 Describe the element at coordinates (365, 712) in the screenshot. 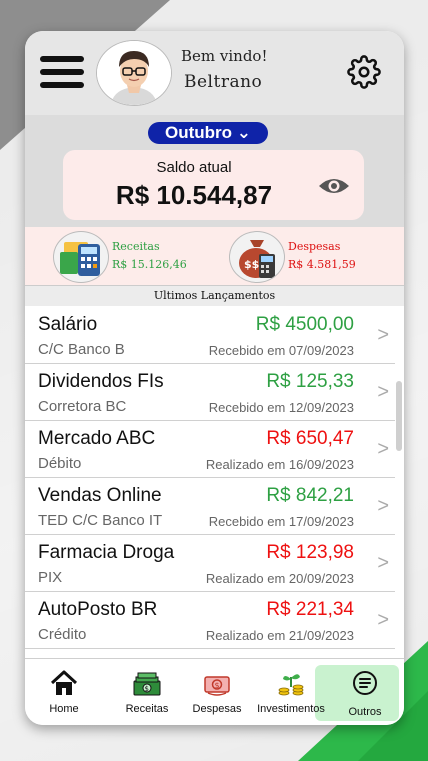

I see `nav-outros-label: Outros` at that location.